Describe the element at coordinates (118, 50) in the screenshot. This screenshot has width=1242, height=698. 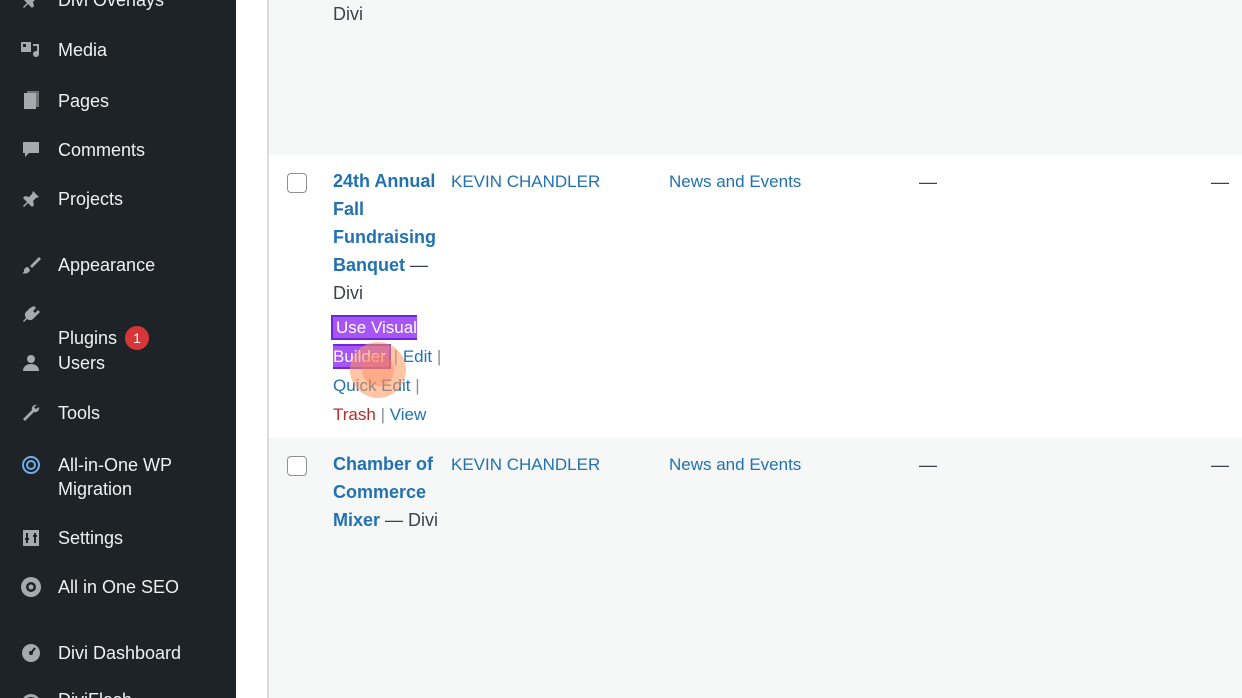
I see `sidebar-item-media: Media` at that location.